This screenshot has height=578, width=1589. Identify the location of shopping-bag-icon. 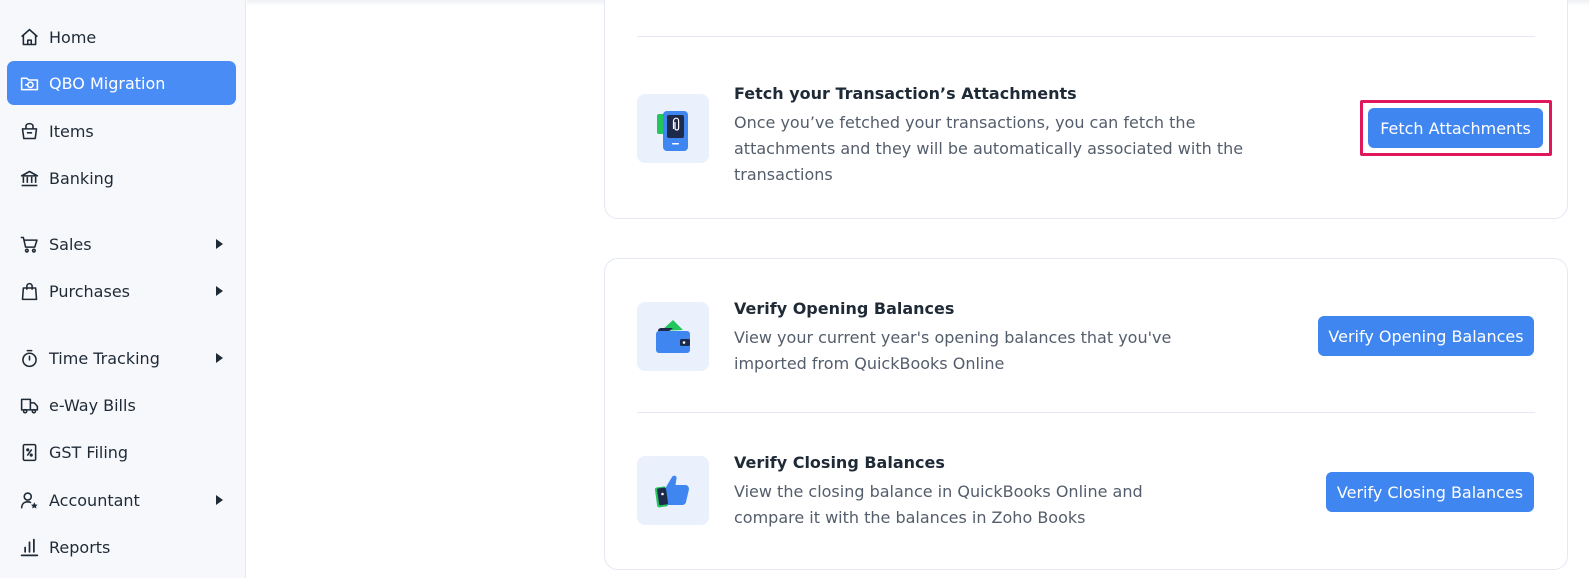
(29, 291).